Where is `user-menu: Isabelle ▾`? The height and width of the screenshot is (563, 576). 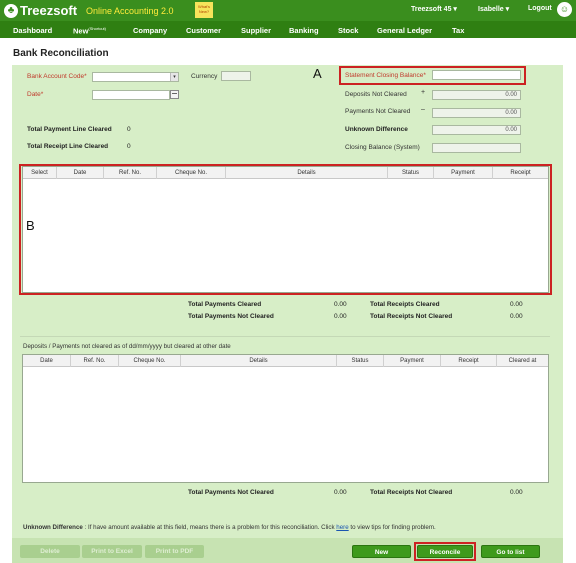 user-menu: Isabelle ▾ is located at coordinates (493, 9).